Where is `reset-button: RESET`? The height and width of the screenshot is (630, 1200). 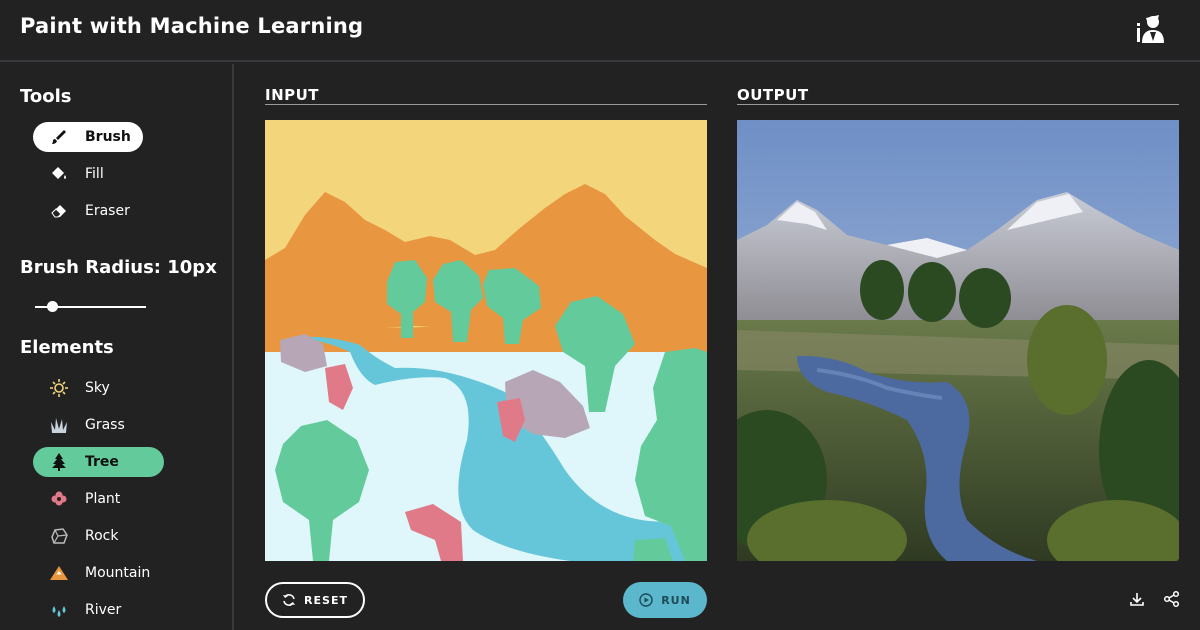
reset-button: RESET is located at coordinates (315, 600).